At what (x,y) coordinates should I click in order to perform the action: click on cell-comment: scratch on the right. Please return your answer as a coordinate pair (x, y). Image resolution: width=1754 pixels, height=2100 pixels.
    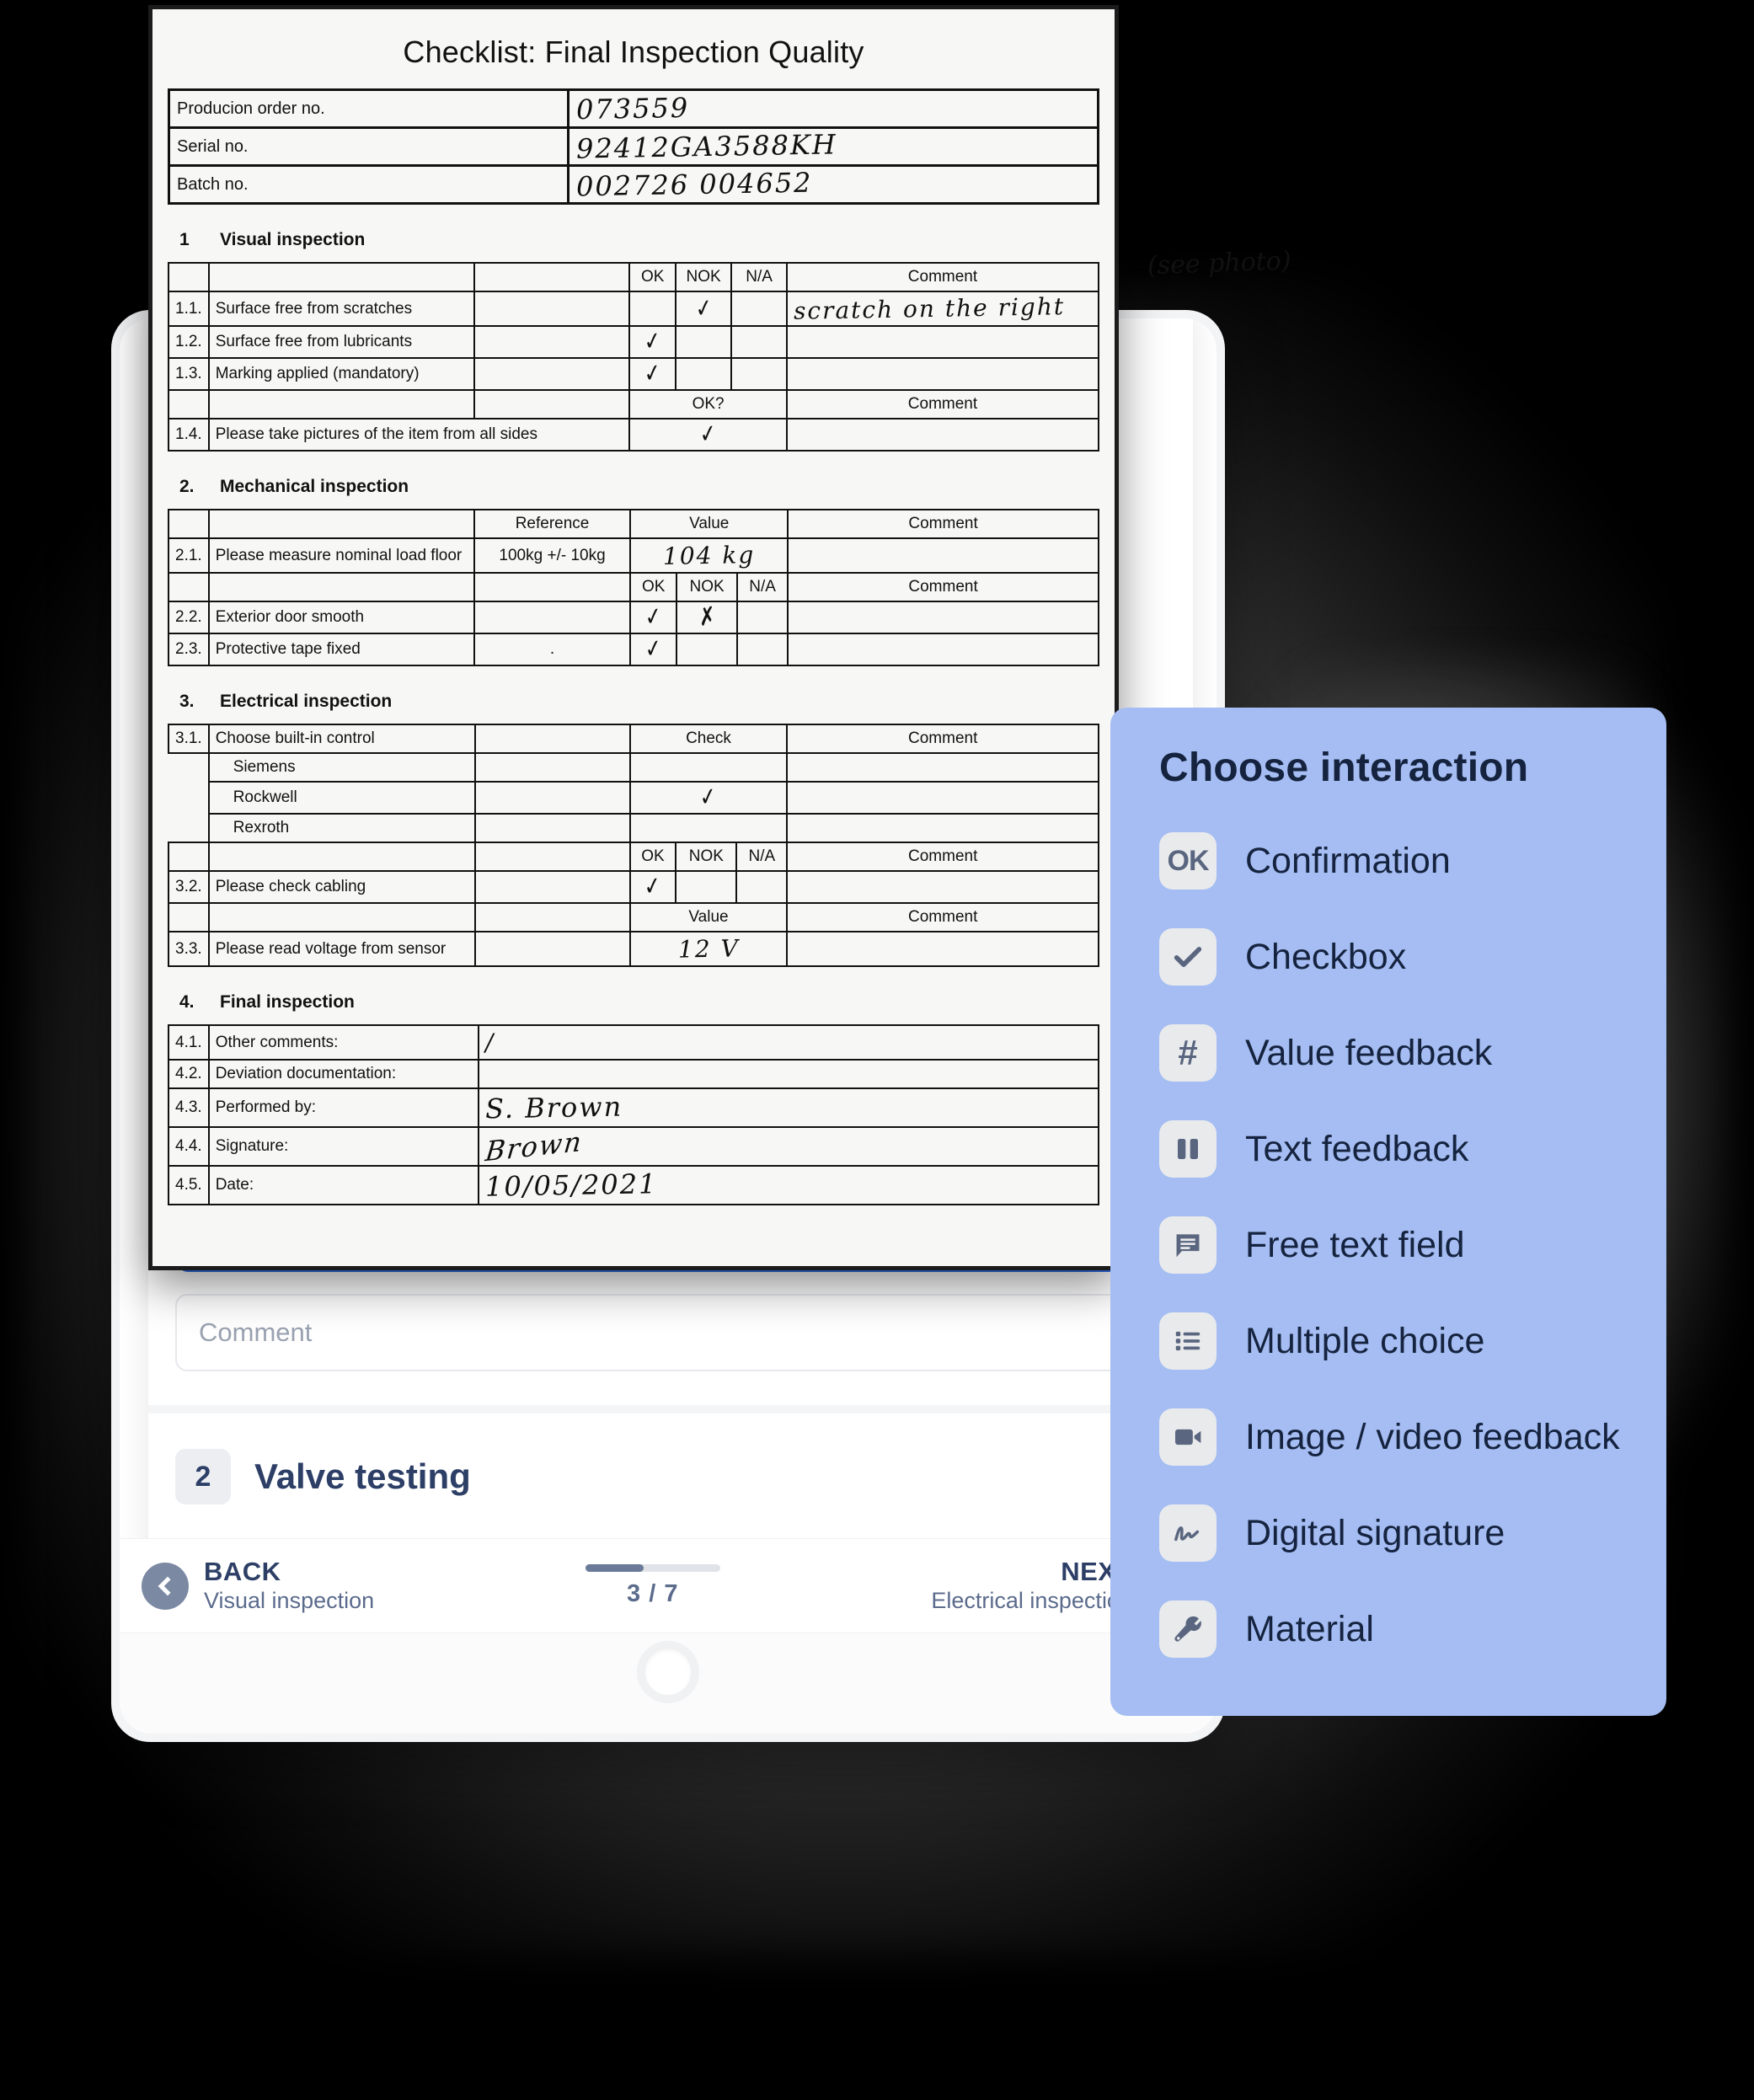
    Looking at the image, I should click on (929, 308).